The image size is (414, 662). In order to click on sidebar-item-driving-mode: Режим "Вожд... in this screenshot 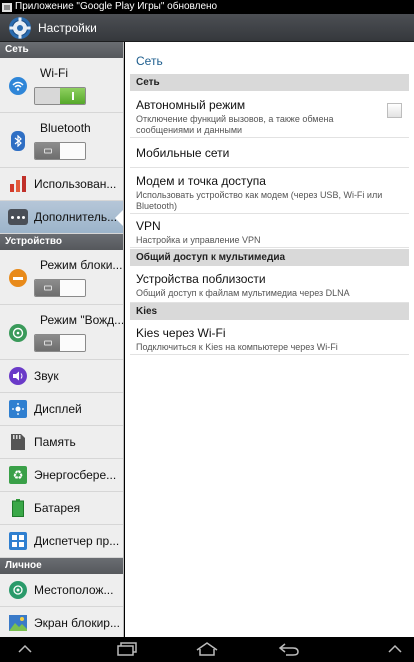, I will do `click(61, 332)`.